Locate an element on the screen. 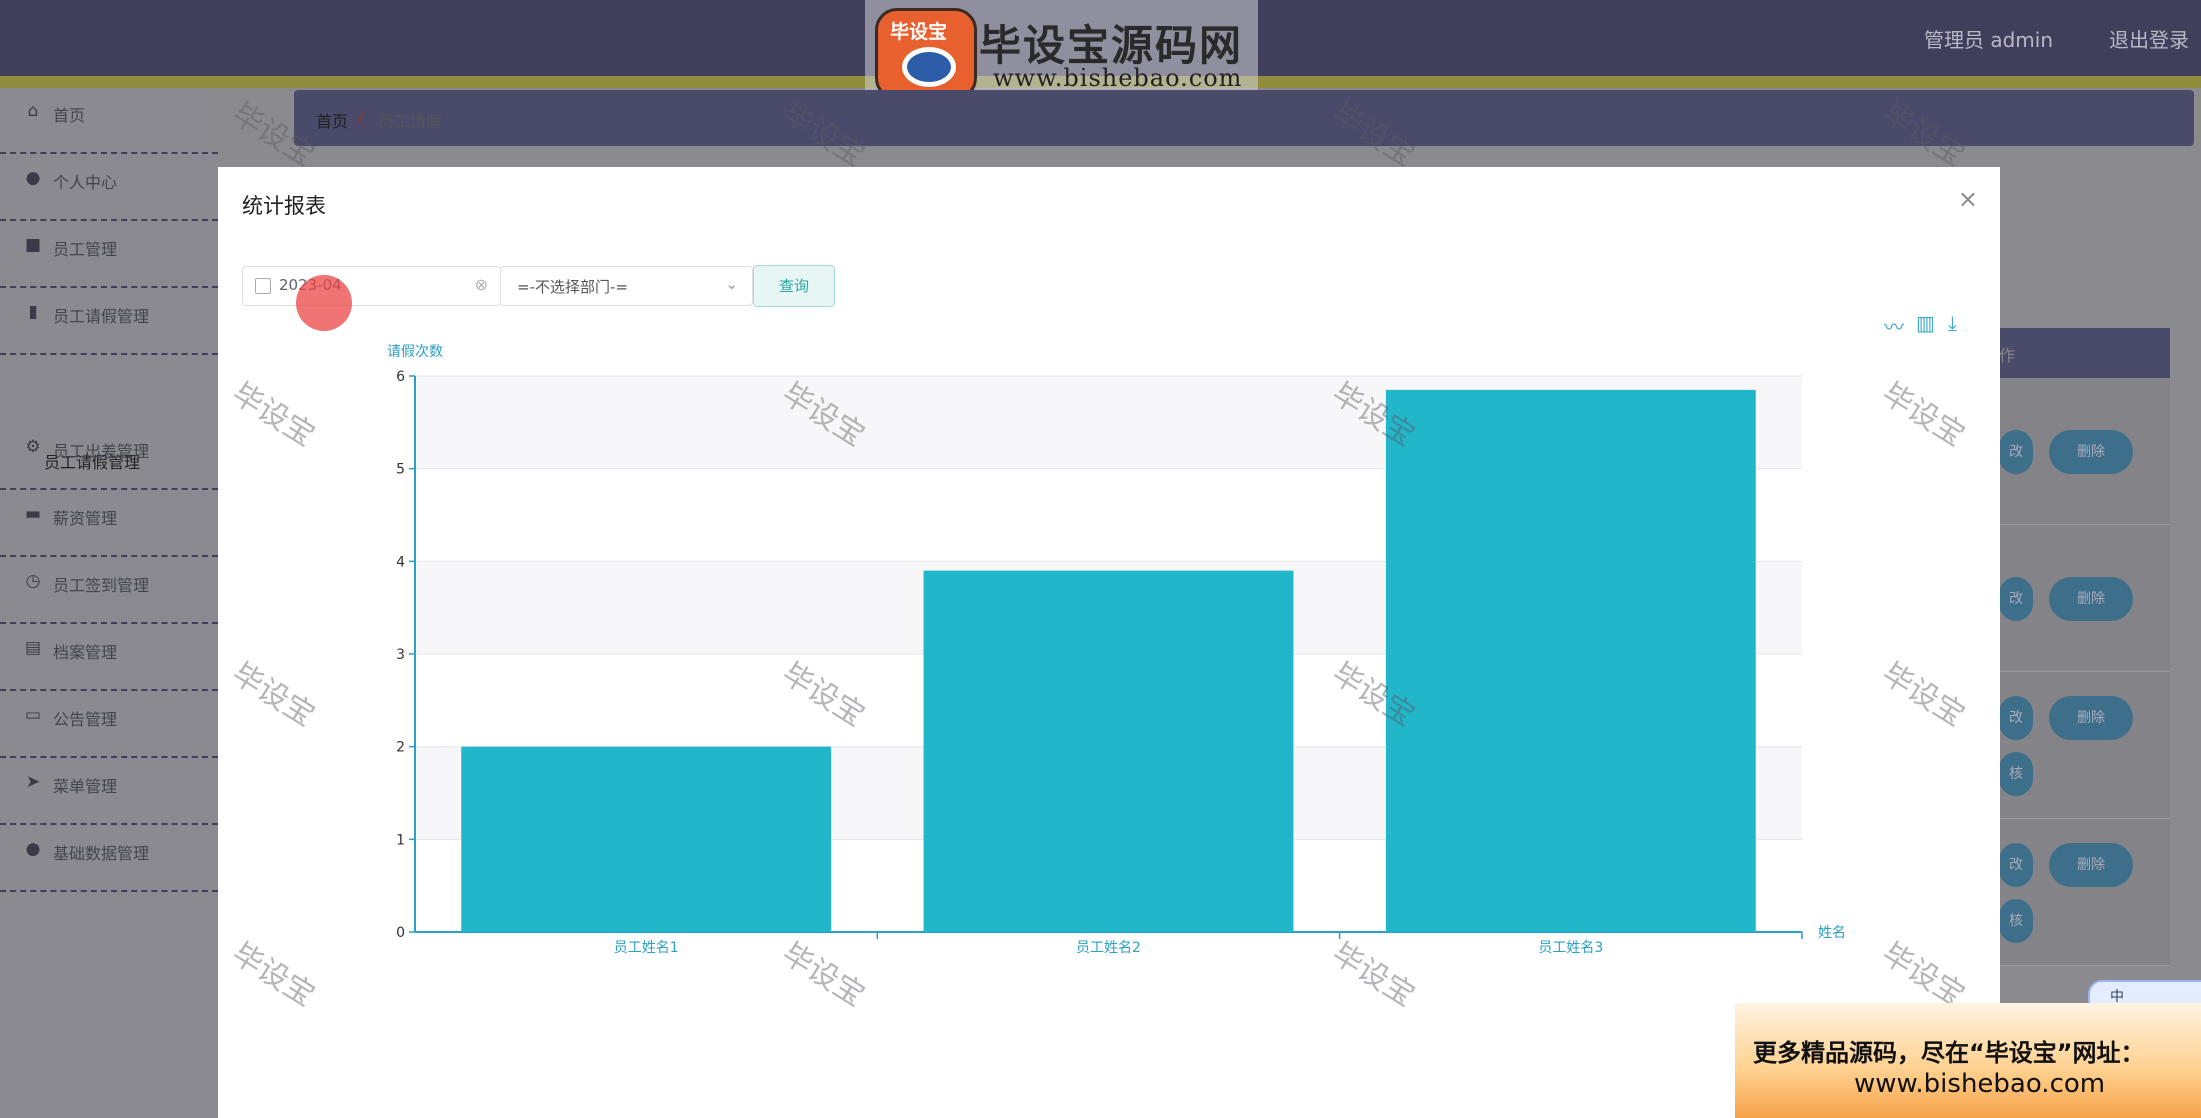 Image resolution: width=2201 pixels, height=1118 pixels. clipboard-icon: ▤ is located at coordinates (33, 648).